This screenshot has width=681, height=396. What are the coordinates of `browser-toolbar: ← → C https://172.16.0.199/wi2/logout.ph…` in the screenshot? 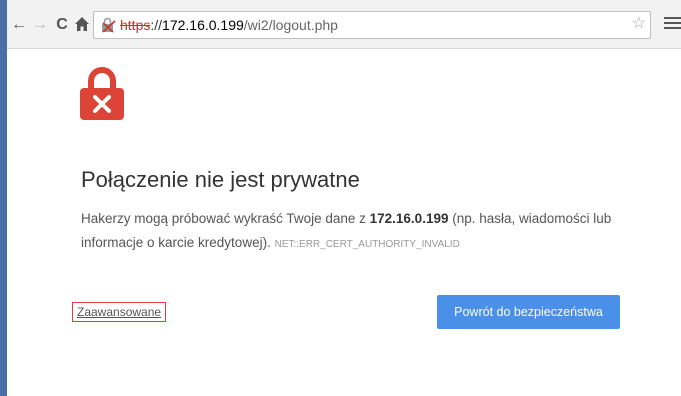 It's located at (344, 24).